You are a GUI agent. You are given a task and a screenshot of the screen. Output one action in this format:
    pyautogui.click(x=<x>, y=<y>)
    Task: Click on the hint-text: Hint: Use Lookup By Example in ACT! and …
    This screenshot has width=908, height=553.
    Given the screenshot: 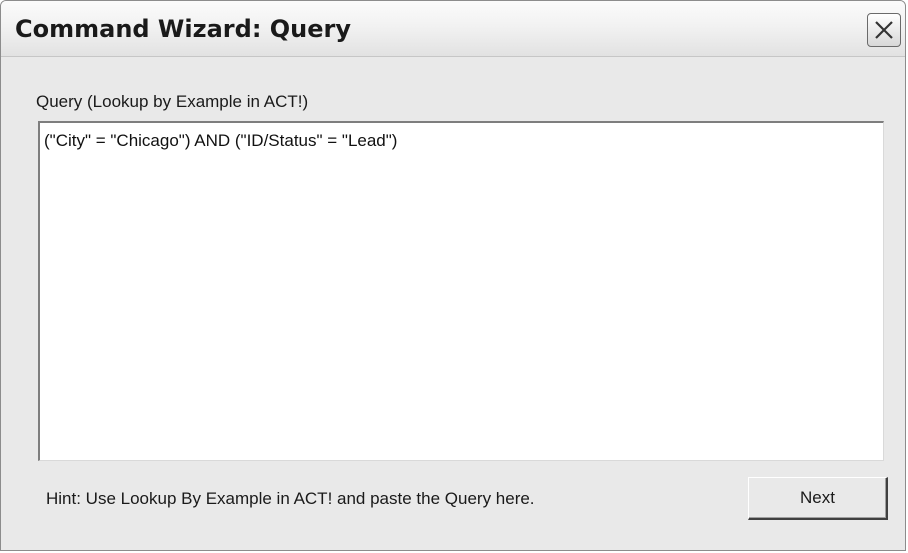 What is the action you would take?
    pyautogui.click(x=290, y=498)
    